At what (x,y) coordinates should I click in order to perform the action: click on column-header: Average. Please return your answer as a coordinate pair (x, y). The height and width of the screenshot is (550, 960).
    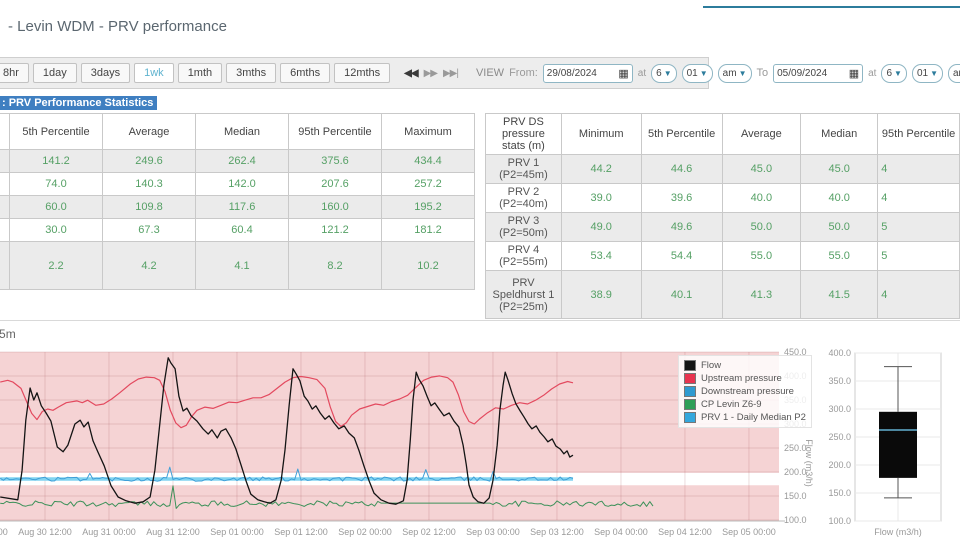
    Looking at the image, I should click on (149, 131).